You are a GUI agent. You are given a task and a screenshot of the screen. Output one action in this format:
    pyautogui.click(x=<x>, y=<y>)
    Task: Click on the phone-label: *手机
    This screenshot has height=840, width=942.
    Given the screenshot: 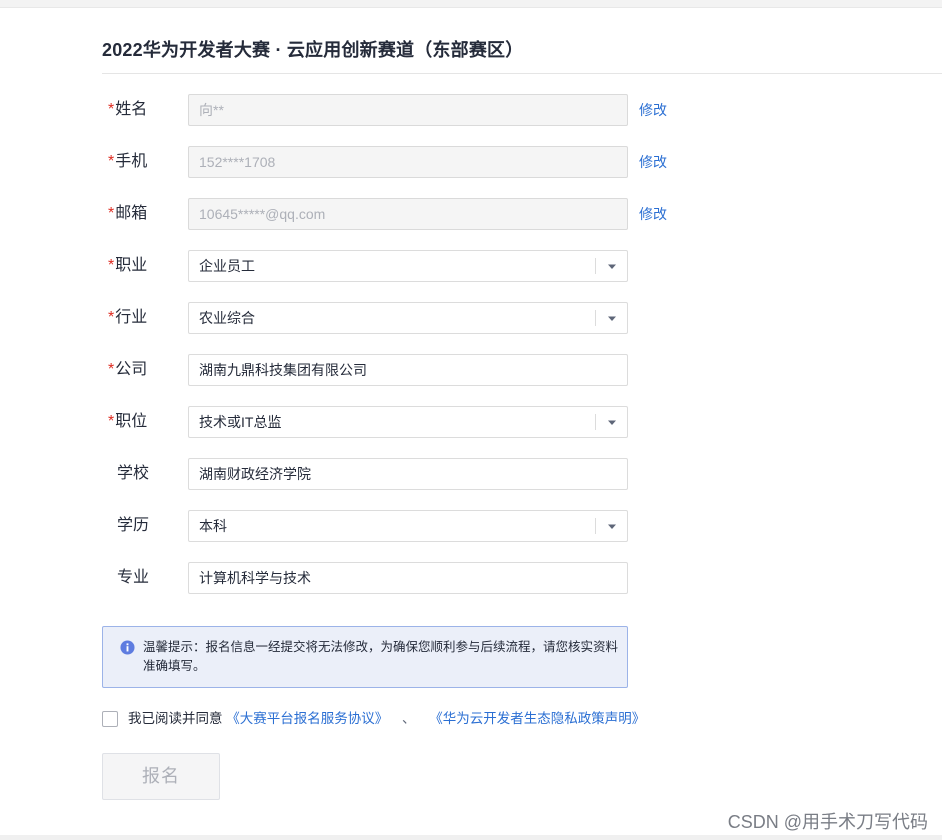 What is the action you would take?
    pyautogui.click(x=128, y=161)
    